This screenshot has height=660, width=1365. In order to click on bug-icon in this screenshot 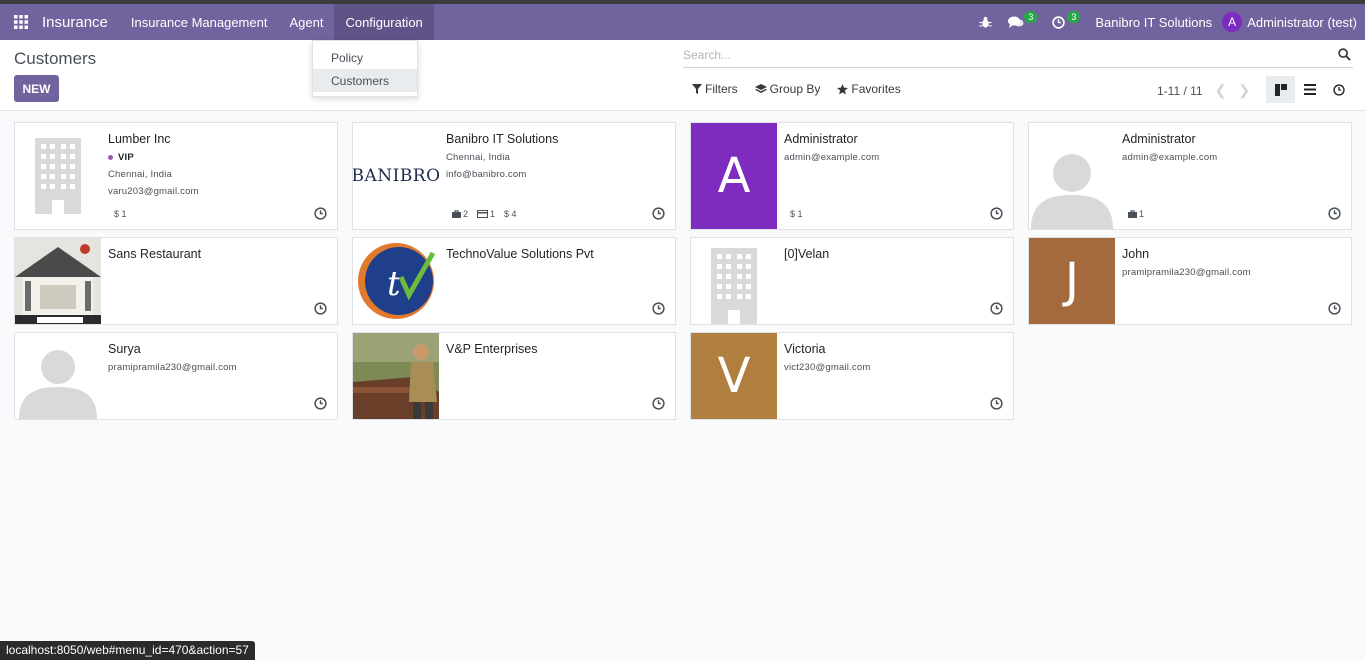, I will do `click(985, 22)`.